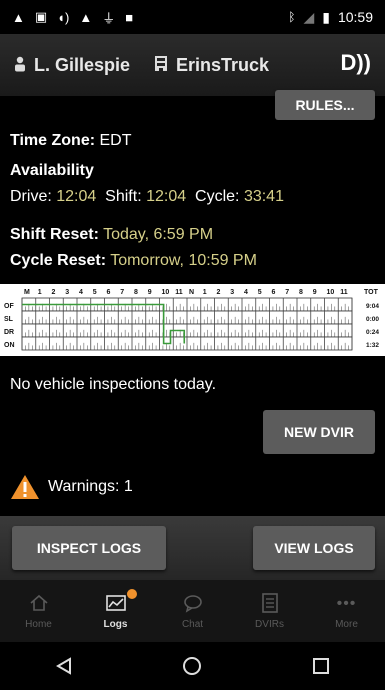 The height and width of the screenshot is (690, 385). I want to click on availability-row: Drive: 12:04 Shift: 12:04 Cycle: 33:41, so click(147, 197).